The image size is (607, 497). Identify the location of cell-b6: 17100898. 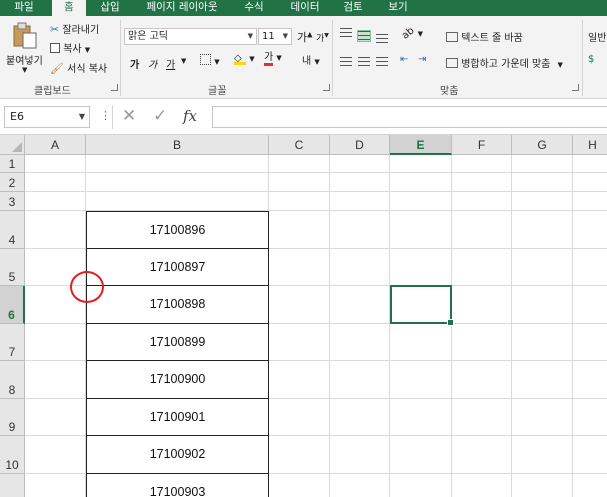
(177, 305).